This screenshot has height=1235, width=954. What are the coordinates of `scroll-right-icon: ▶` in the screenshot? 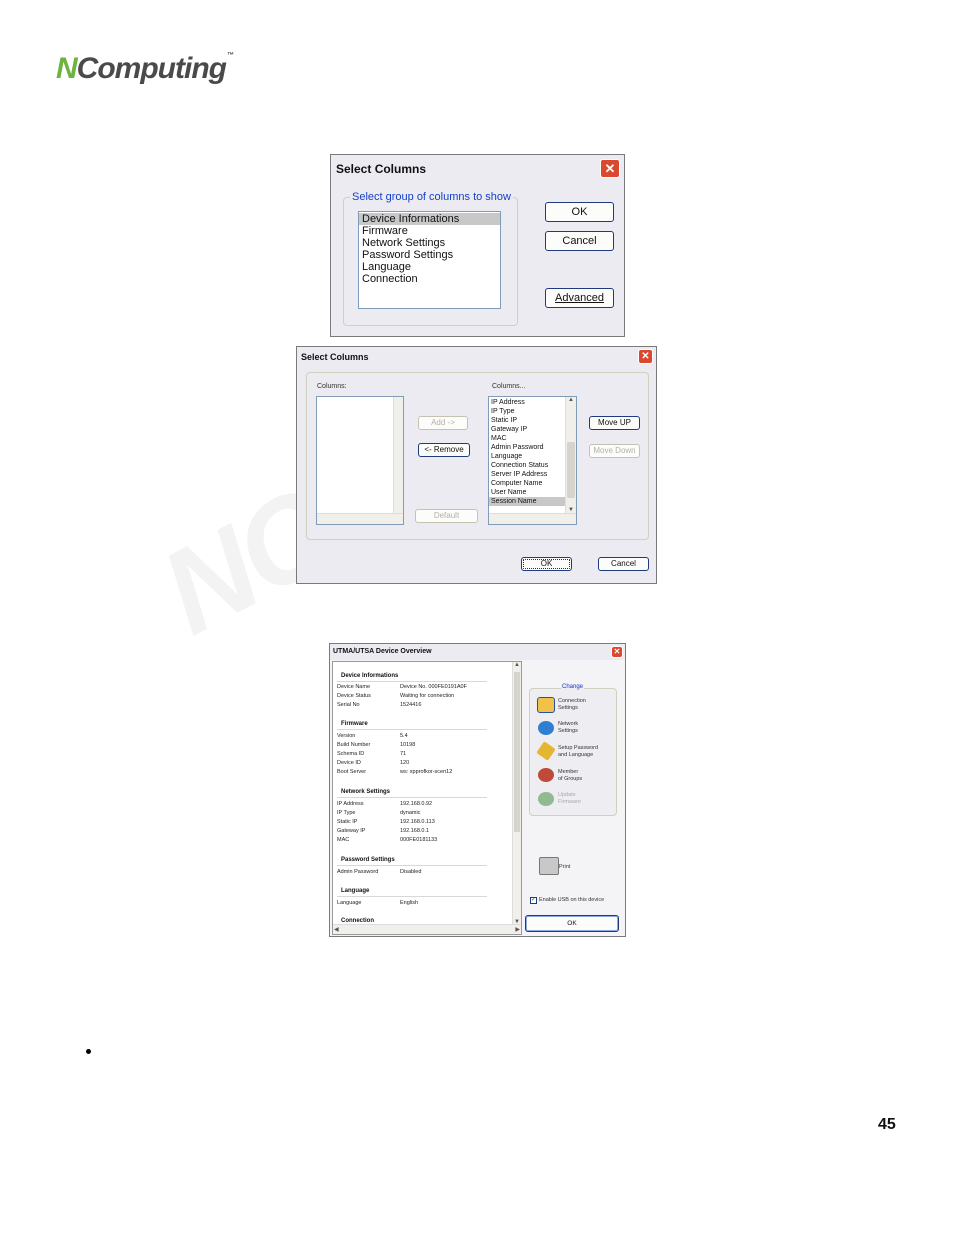 It's located at (517, 929).